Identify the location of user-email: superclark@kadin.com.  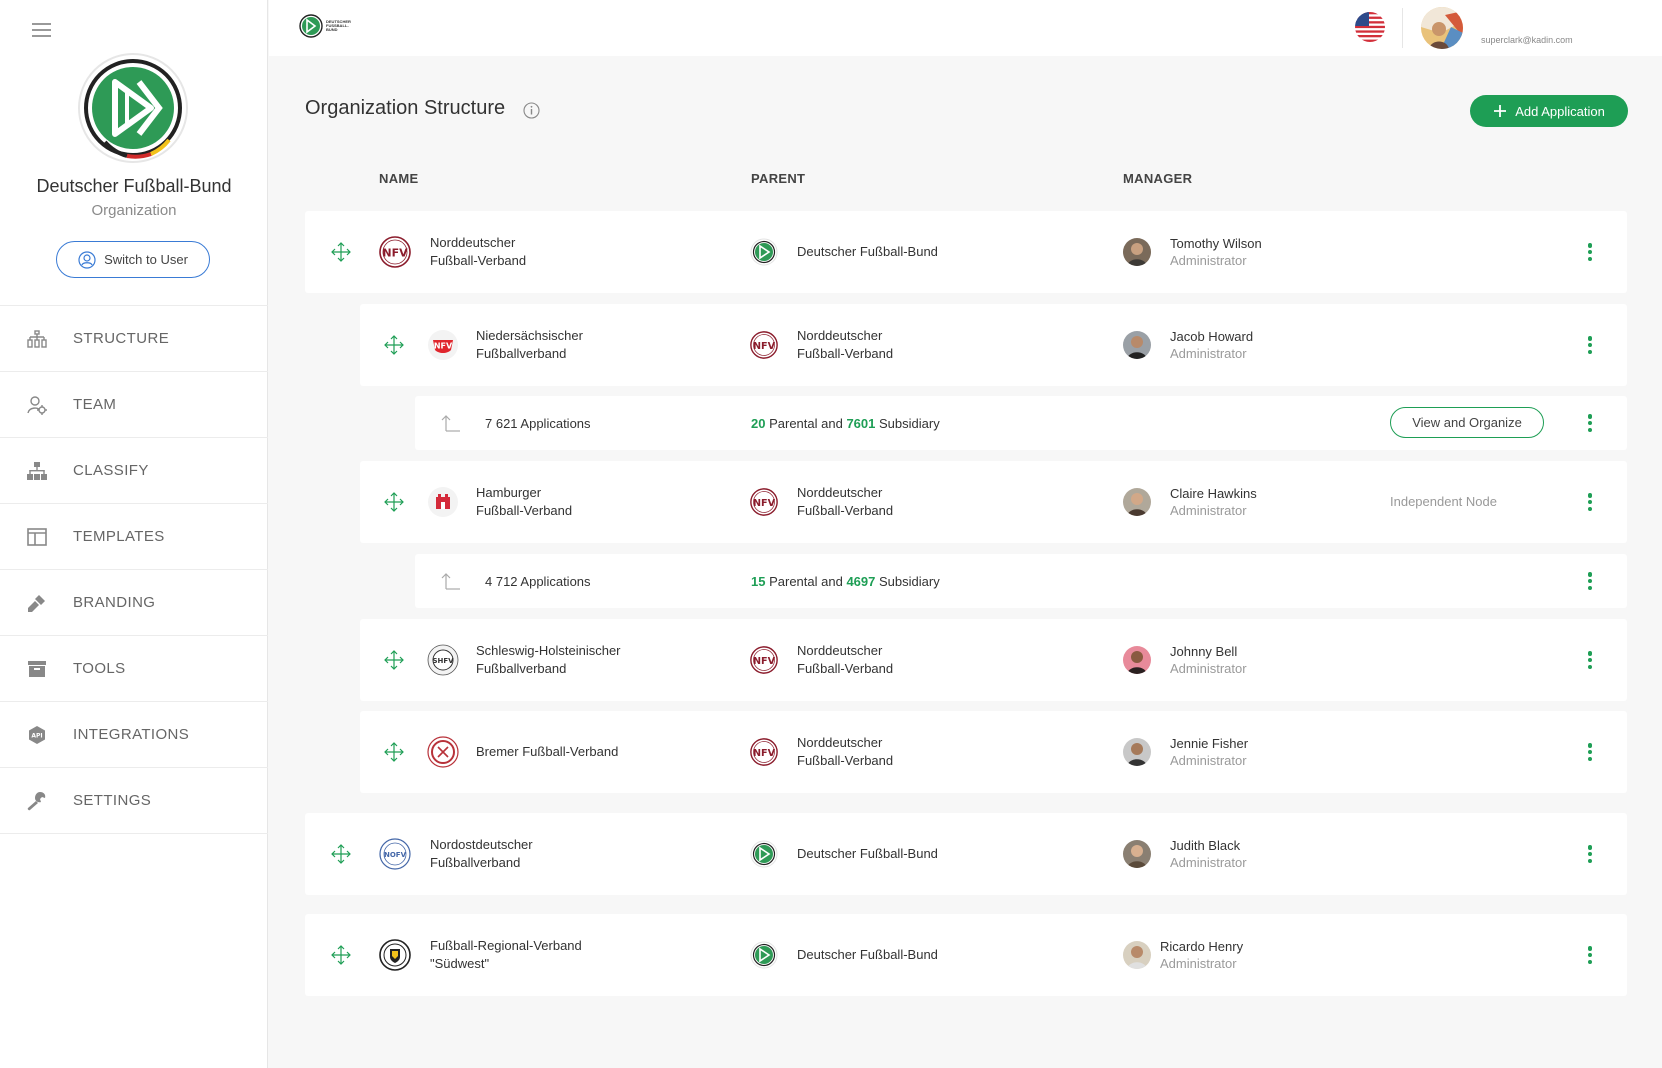
(1527, 40).